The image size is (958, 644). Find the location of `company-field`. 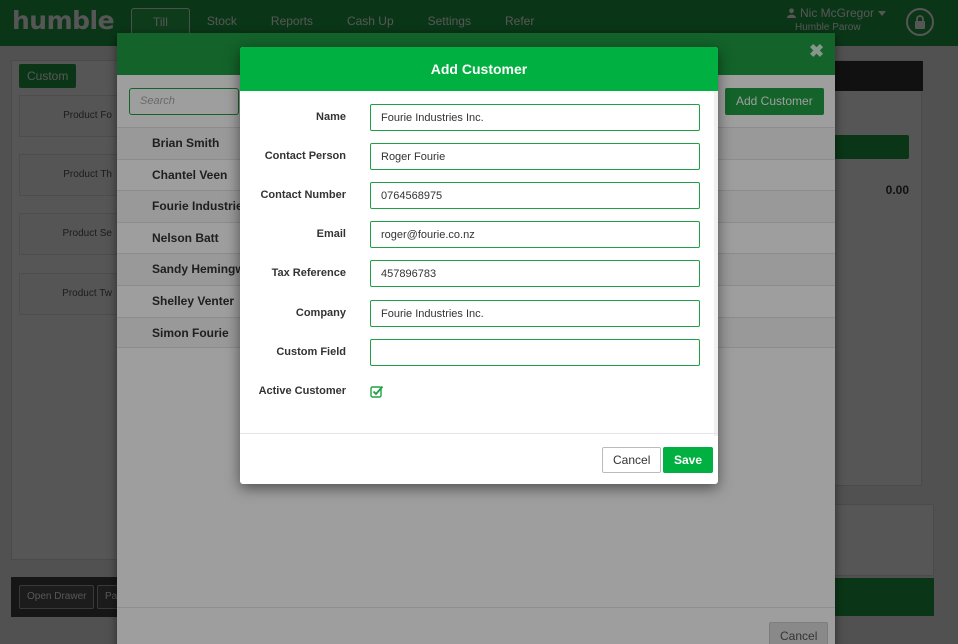

company-field is located at coordinates (535, 313).